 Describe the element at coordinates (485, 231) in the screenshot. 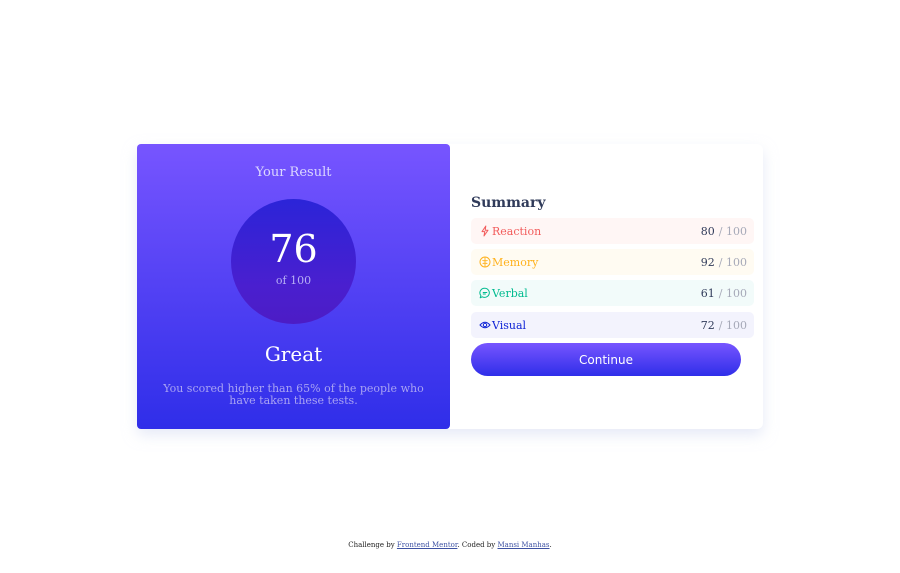

I see `lightning-icon` at that location.